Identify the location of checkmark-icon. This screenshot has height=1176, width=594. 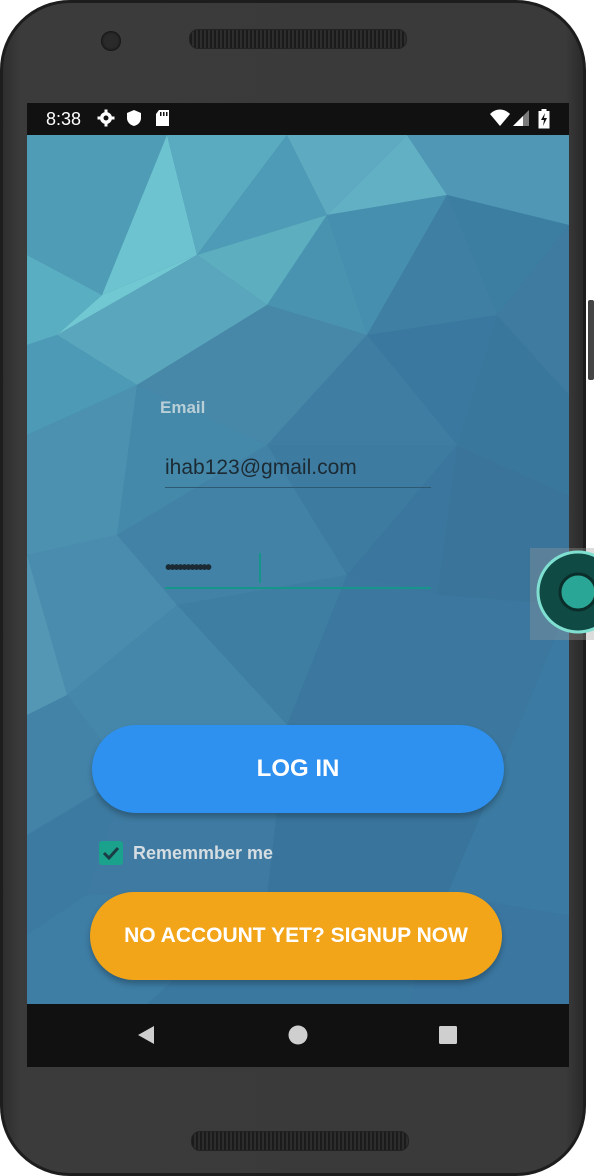
(111, 853).